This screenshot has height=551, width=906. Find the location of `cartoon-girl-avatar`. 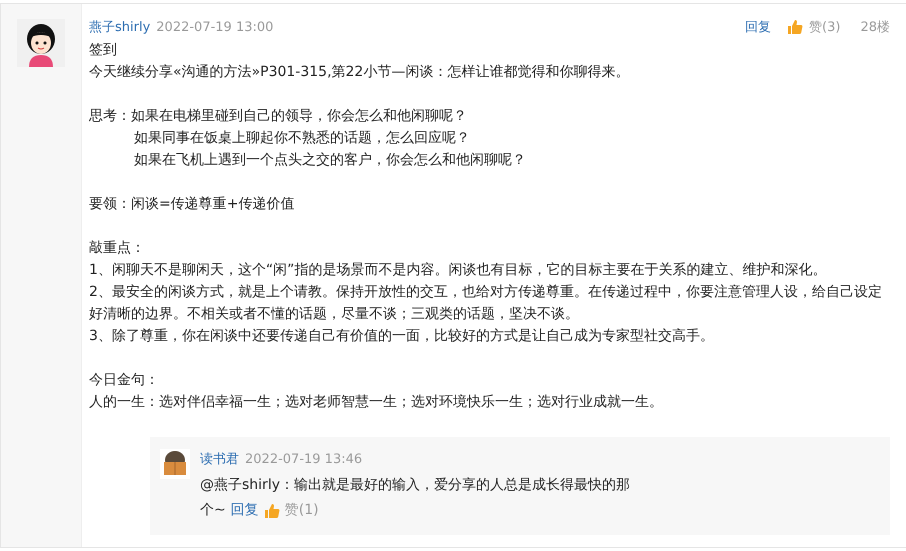

cartoon-girl-avatar is located at coordinates (41, 43).